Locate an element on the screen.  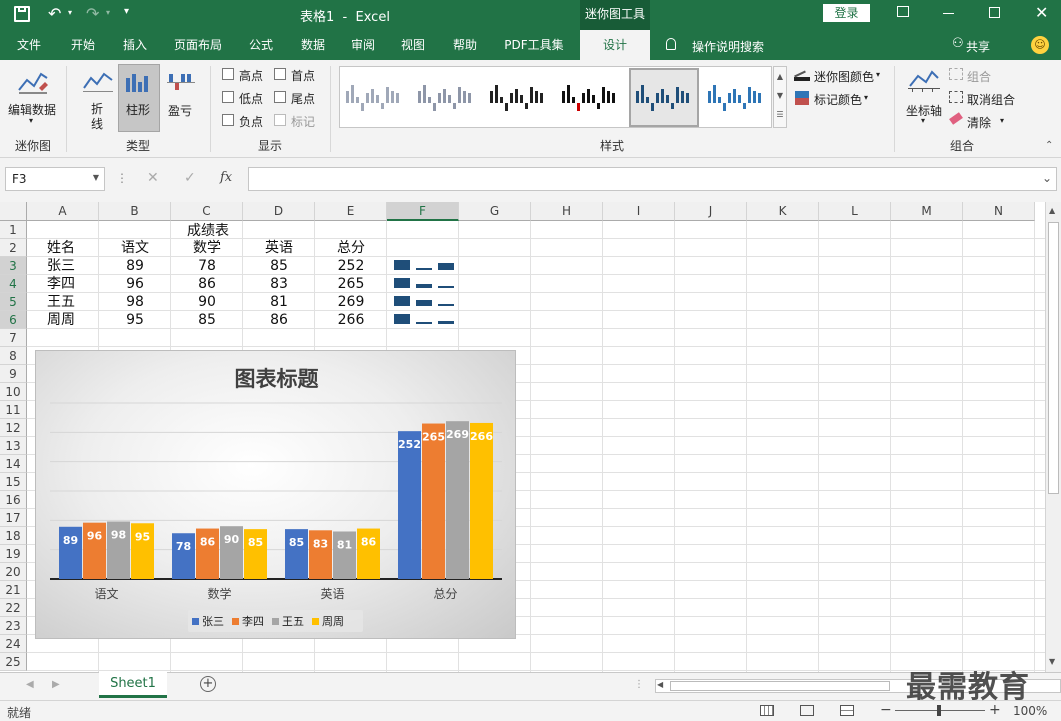
header-cell: 语文 is located at coordinates (135, 248).